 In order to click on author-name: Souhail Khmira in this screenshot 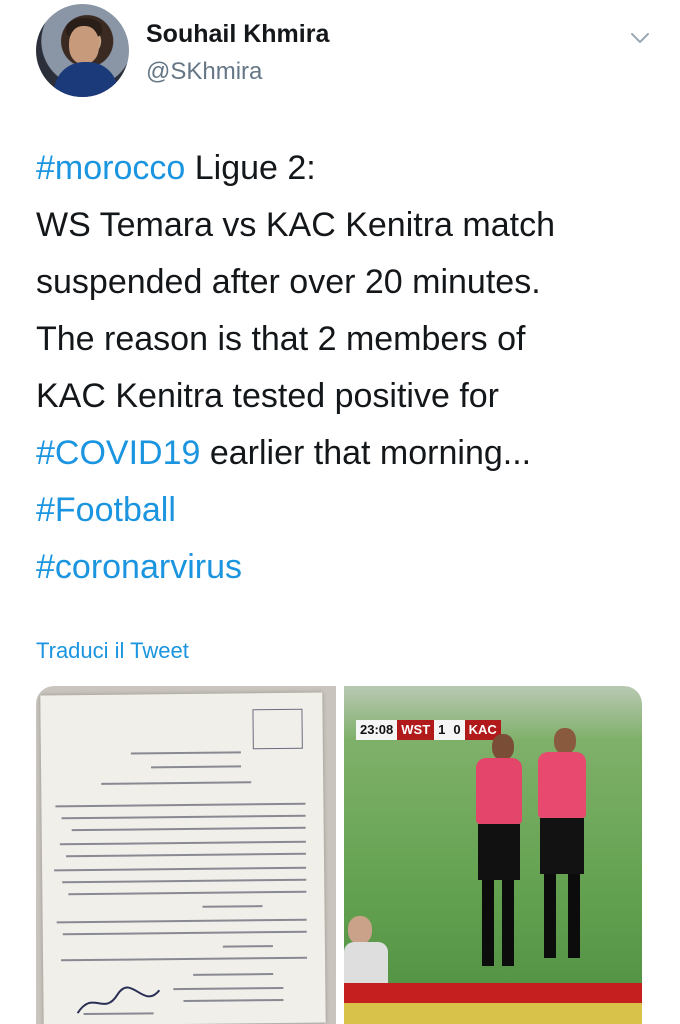, I will do `click(237, 34)`.